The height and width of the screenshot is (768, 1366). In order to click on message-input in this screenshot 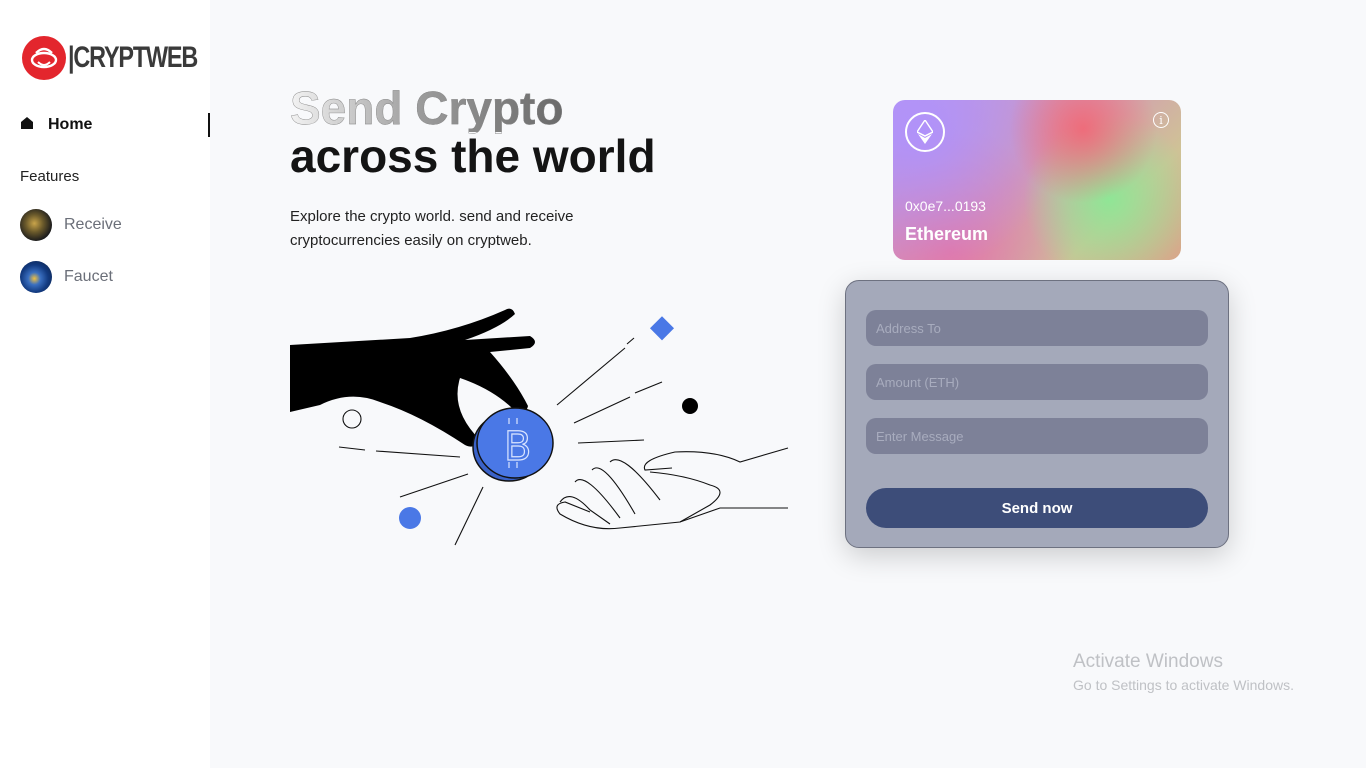, I will do `click(1037, 436)`.